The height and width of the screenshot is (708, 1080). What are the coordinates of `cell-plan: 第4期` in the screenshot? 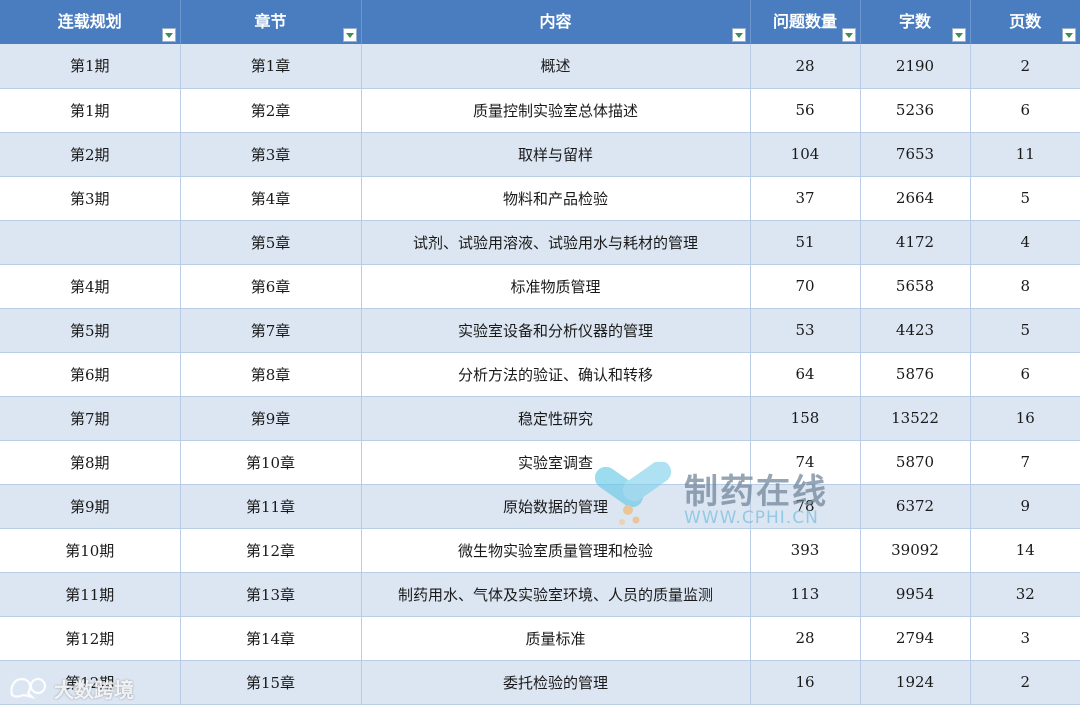 It's located at (90, 286).